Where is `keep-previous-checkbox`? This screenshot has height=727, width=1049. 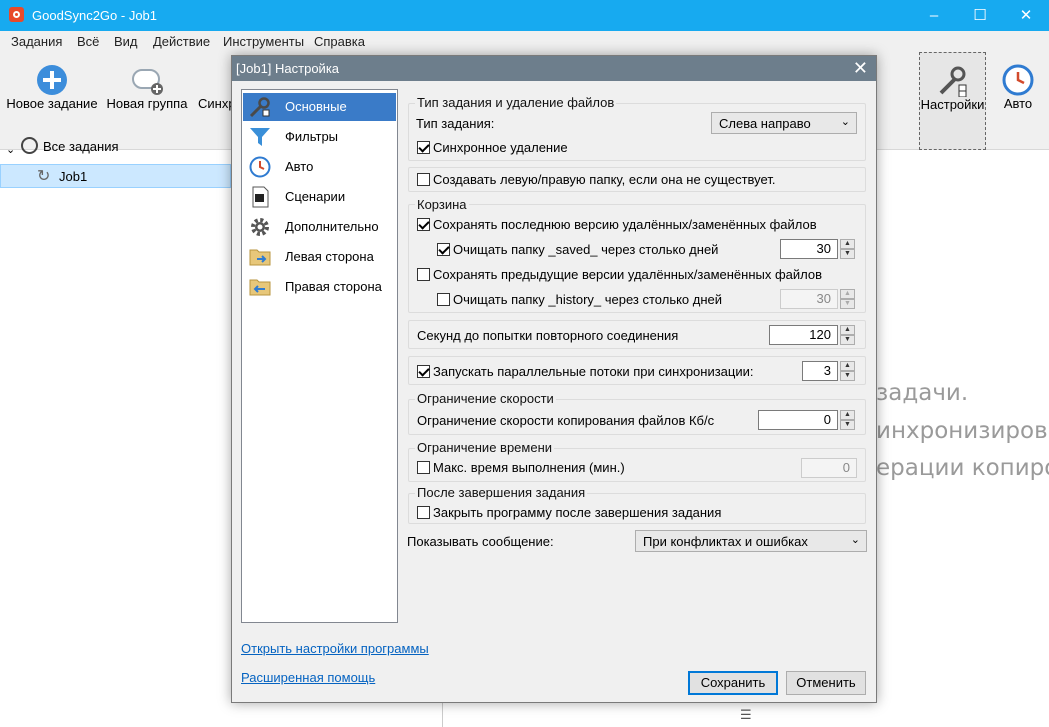 keep-previous-checkbox is located at coordinates (423, 274).